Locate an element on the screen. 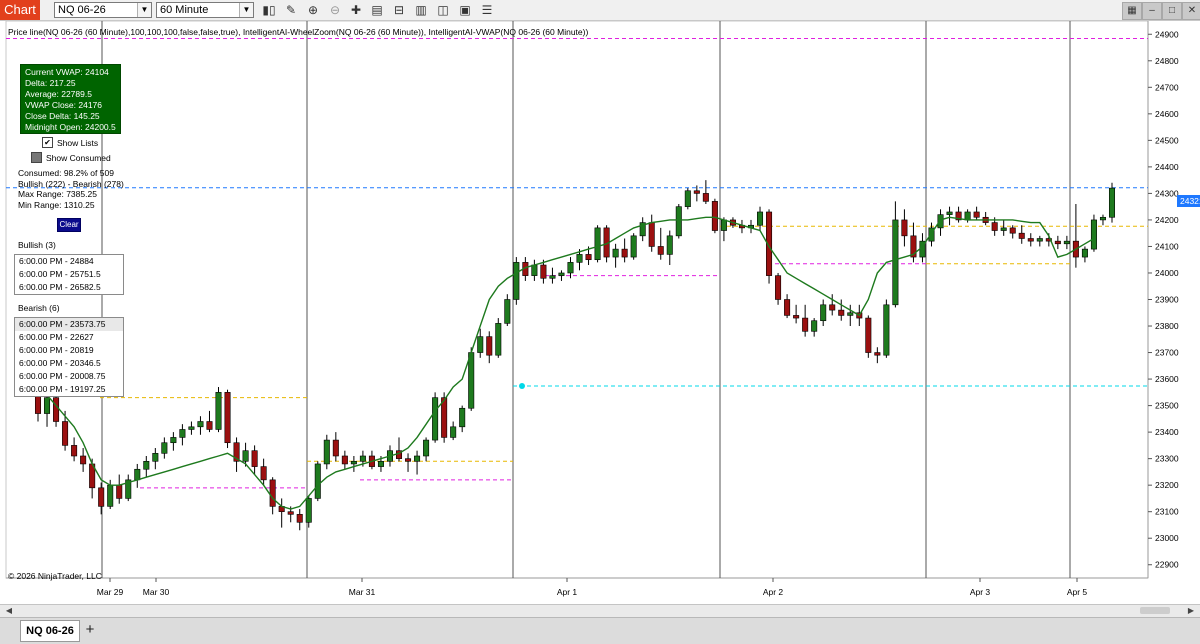  show-lists-label: Show Lists is located at coordinates (78, 142).